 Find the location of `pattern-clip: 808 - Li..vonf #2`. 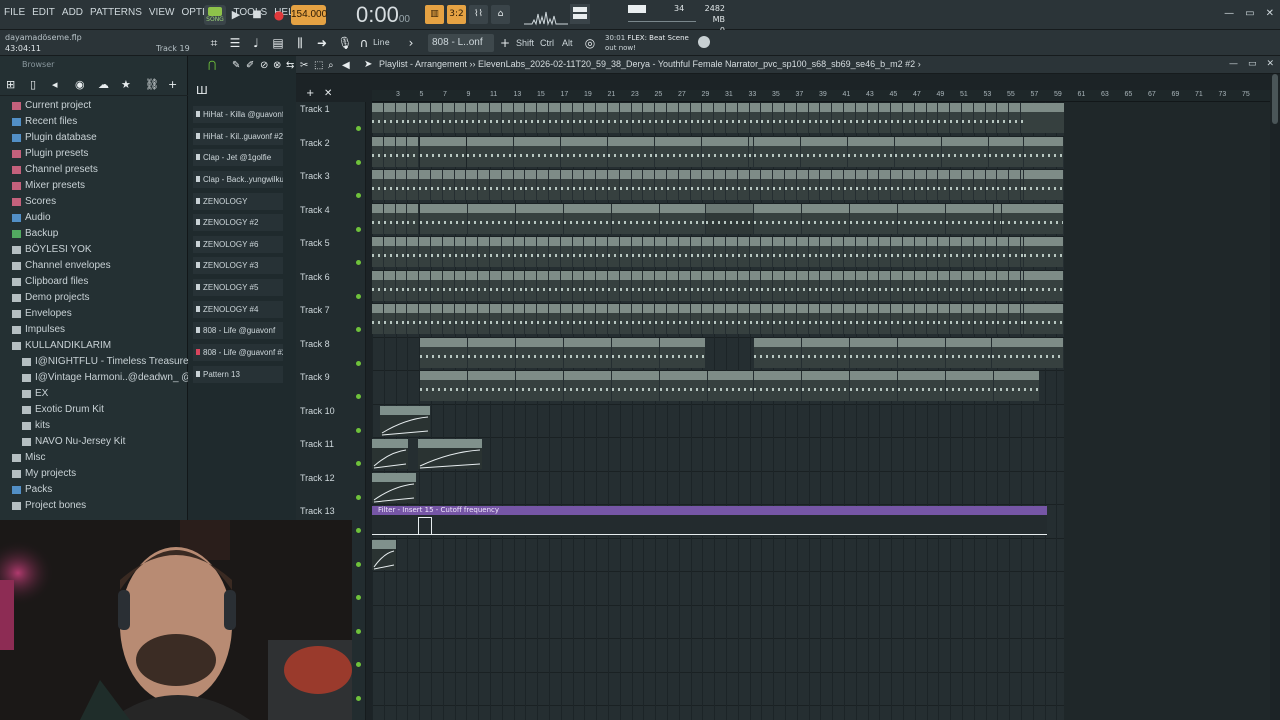

pattern-clip: 808 - Li..vonf #2 is located at coordinates (1027, 352).